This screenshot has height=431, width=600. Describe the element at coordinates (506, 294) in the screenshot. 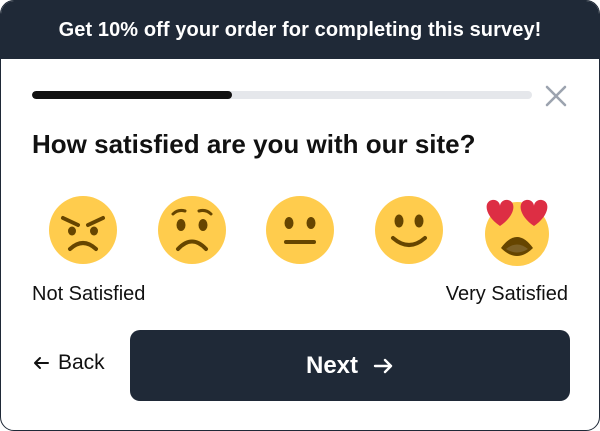

I see `scale-high-label: Very Satisfied` at that location.